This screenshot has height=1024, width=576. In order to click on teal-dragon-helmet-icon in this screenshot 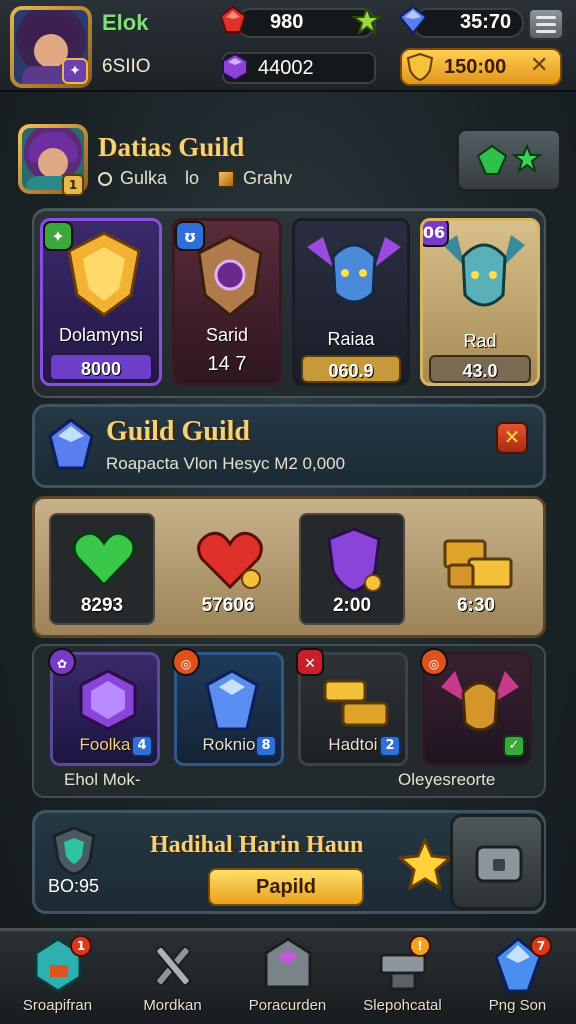, I will do `click(484, 271)`.